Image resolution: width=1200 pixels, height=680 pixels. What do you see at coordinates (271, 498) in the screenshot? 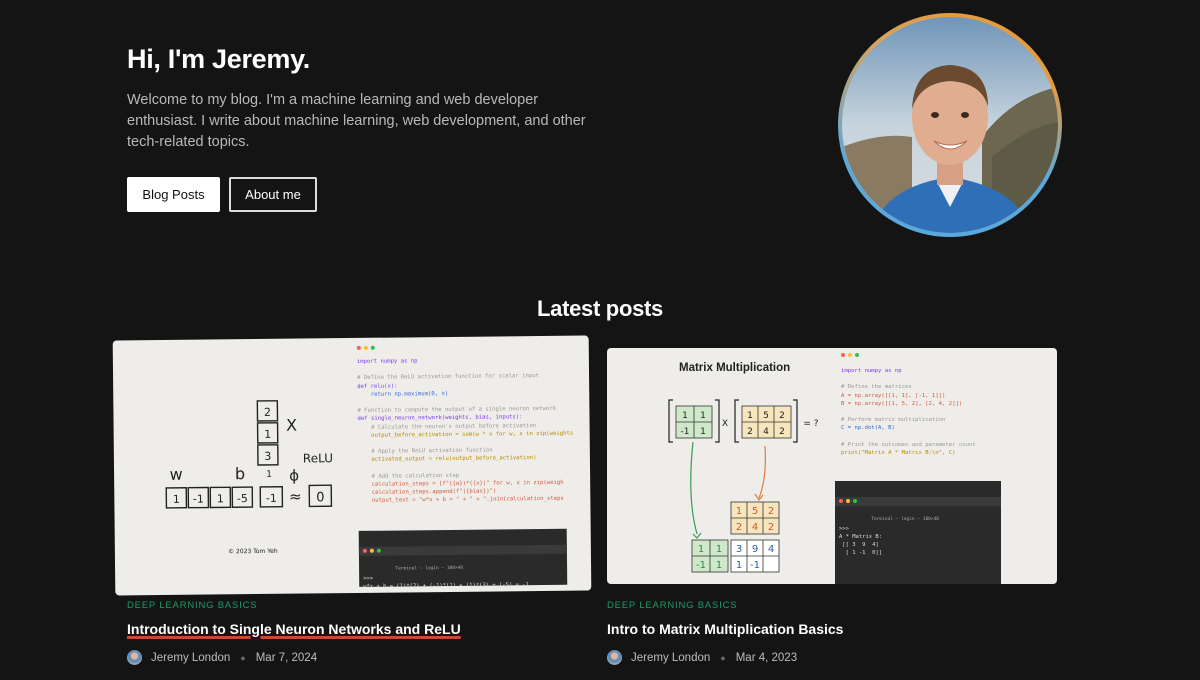
I see `bias-value: -1` at bounding box center [271, 498].